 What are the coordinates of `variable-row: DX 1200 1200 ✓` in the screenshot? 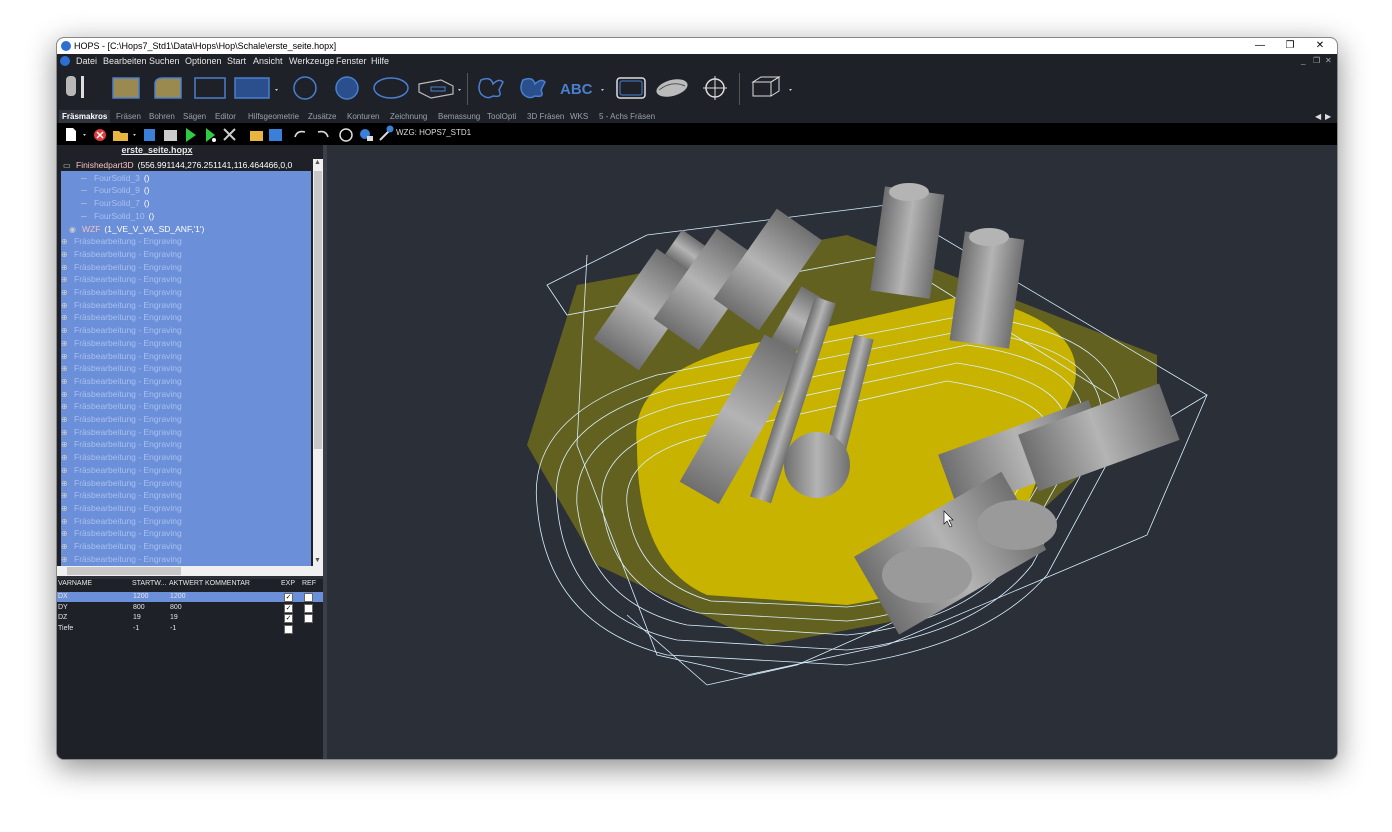 It's located at (190, 597).